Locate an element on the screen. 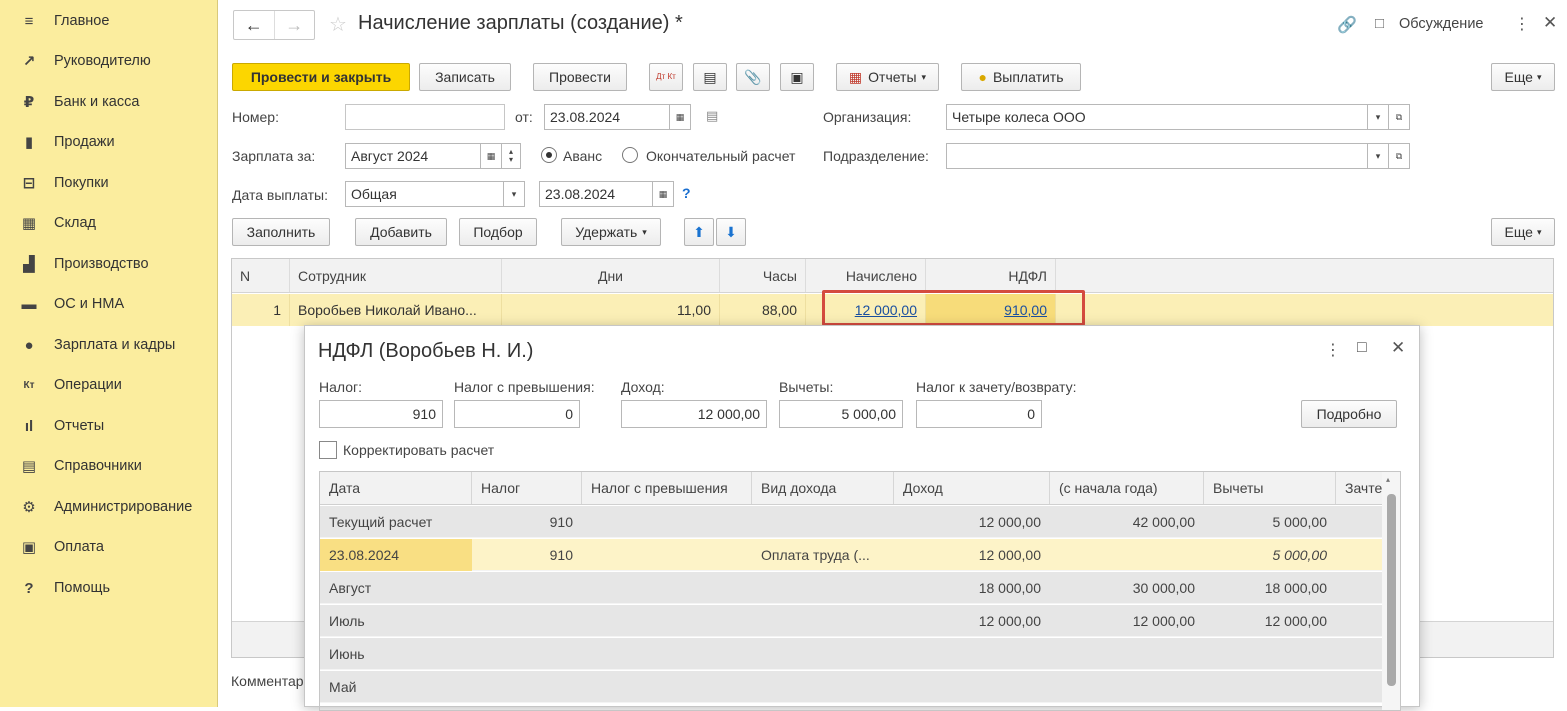 The height and width of the screenshot is (711, 1567). column-header: Часы is located at coordinates (763, 275).